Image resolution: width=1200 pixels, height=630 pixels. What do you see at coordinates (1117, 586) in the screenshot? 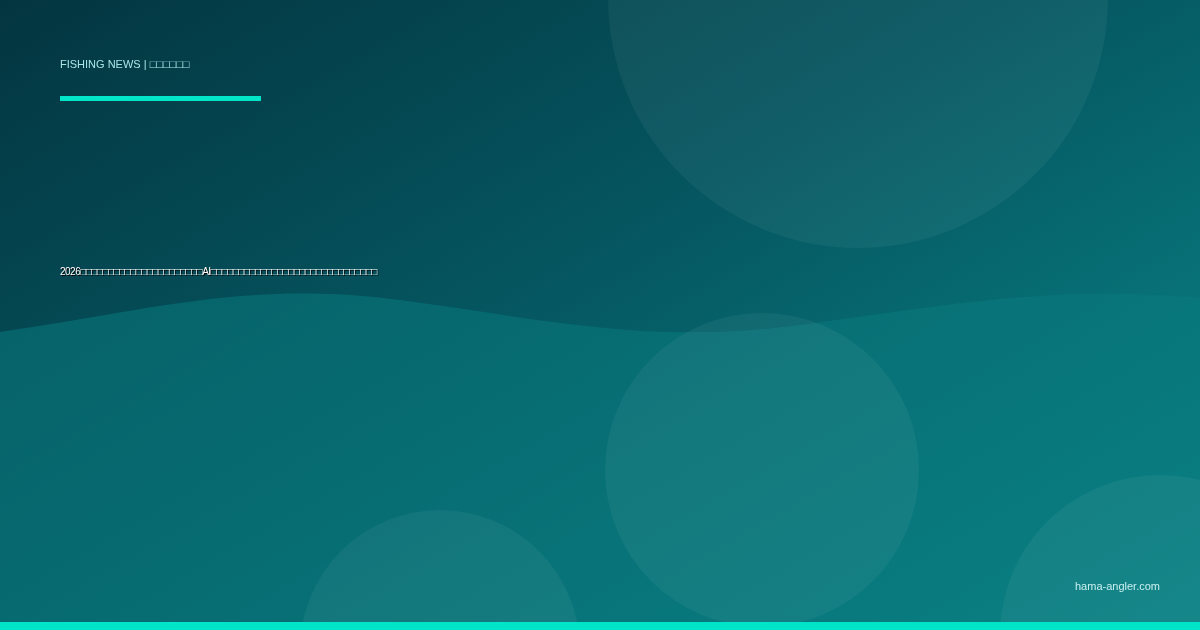
I see `site-domain: hama-angler.com` at bounding box center [1117, 586].